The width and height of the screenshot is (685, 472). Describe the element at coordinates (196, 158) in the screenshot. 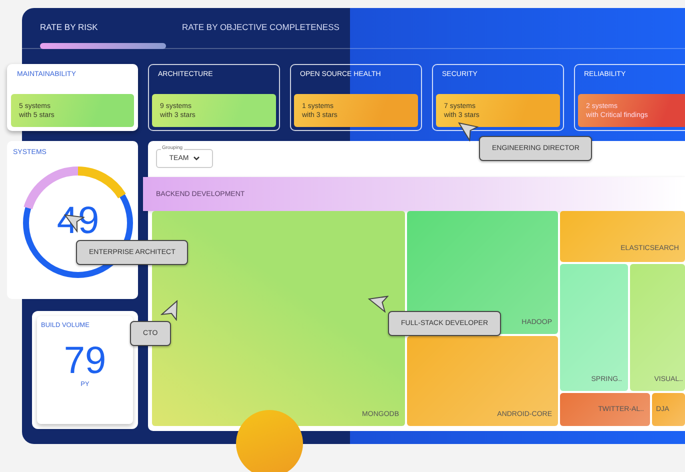

I see `chevron-down-icon` at that location.